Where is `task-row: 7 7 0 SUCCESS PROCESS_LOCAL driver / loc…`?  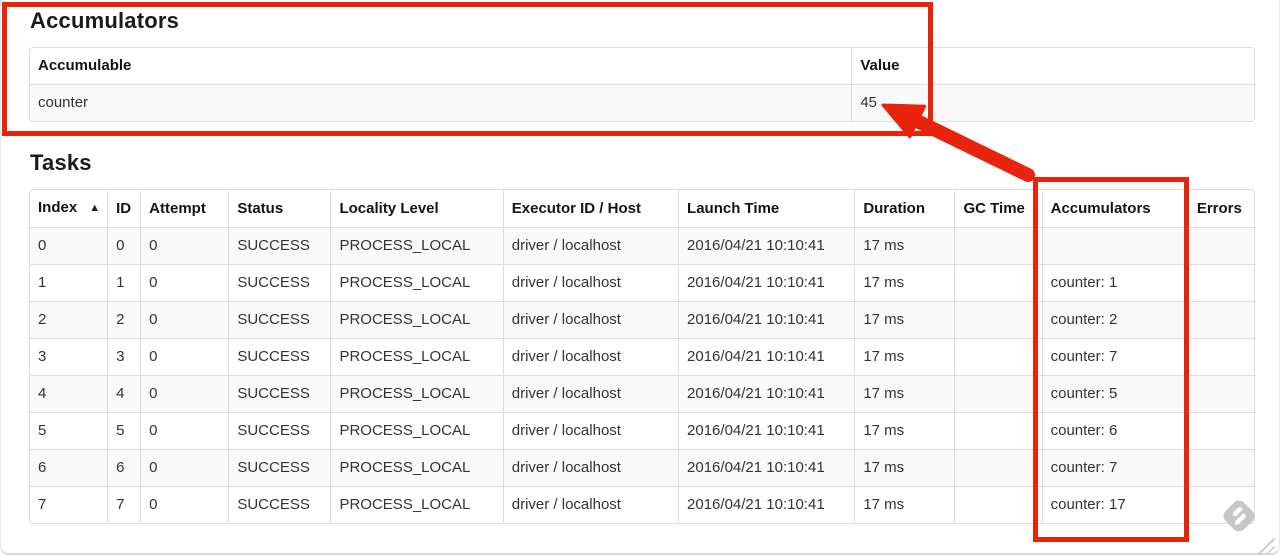 task-row: 7 7 0 SUCCESS PROCESS_LOCAL driver / loc… is located at coordinates (642, 504).